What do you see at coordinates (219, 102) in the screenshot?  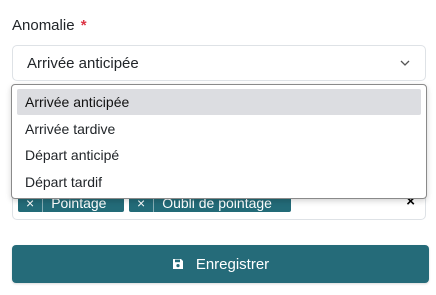 I see `option-arrivee-anticipee: Arrivée anticipée` at bounding box center [219, 102].